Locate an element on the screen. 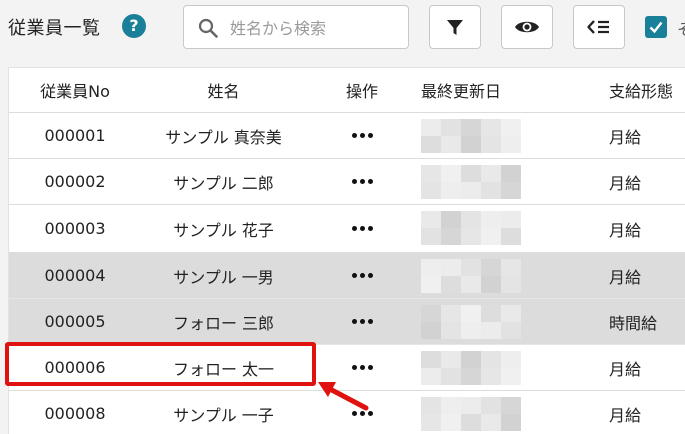  row-name: サンプル 二郎 is located at coordinates (223, 181).